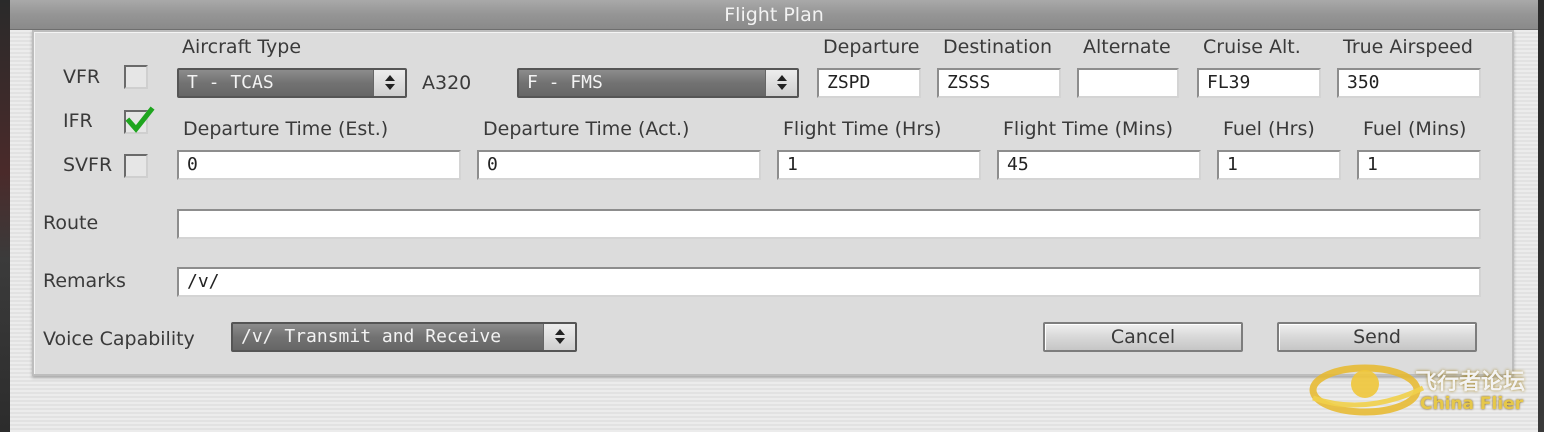 The image size is (1544, 432). Describe the element at coordinates (78, 121) in the screenshot. I see `ifr-label: IFR` at that location.